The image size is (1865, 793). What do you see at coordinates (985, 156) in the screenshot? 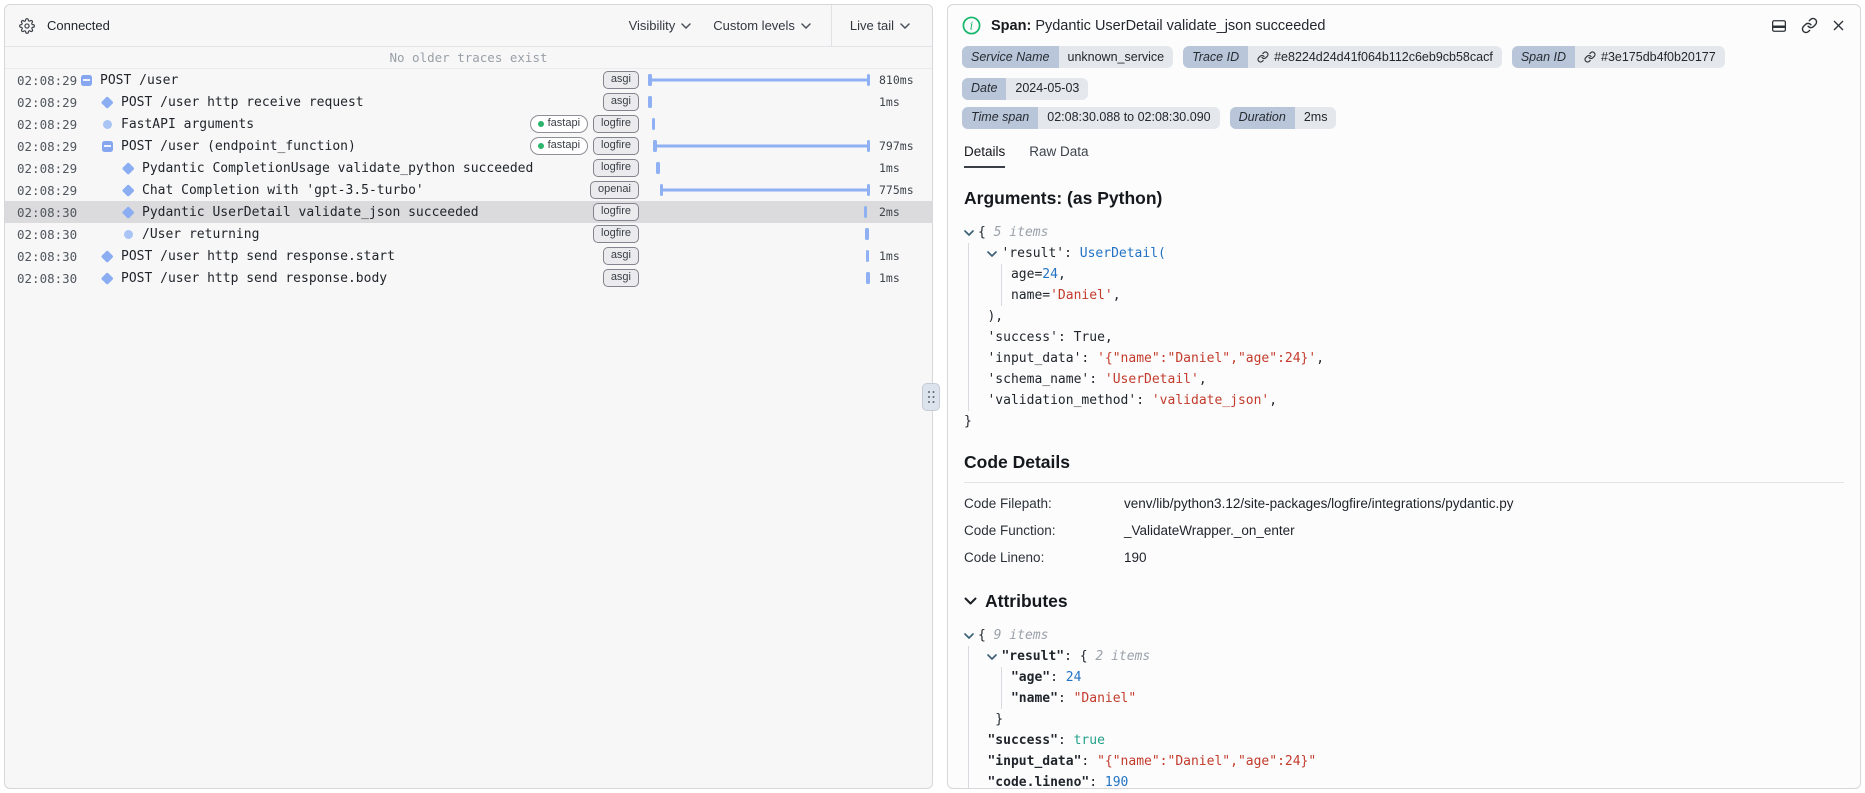
I see `tab-details: Details` at bounding box center [985, 156].